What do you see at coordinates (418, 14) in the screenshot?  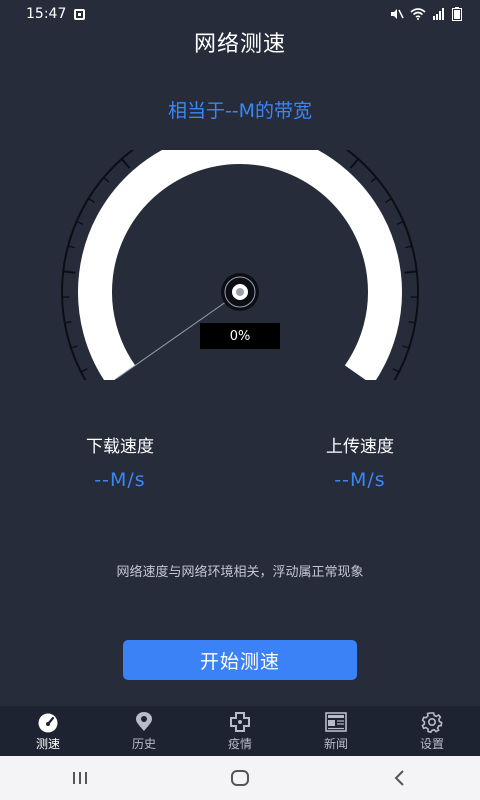 I see `wifi-icon` at bounding box center [418, 14].